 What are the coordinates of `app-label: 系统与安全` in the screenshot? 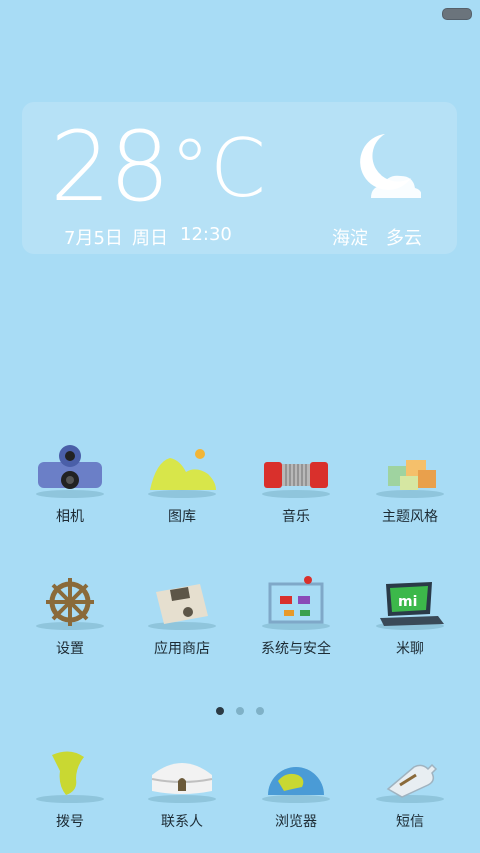 It's located at (296, 649).